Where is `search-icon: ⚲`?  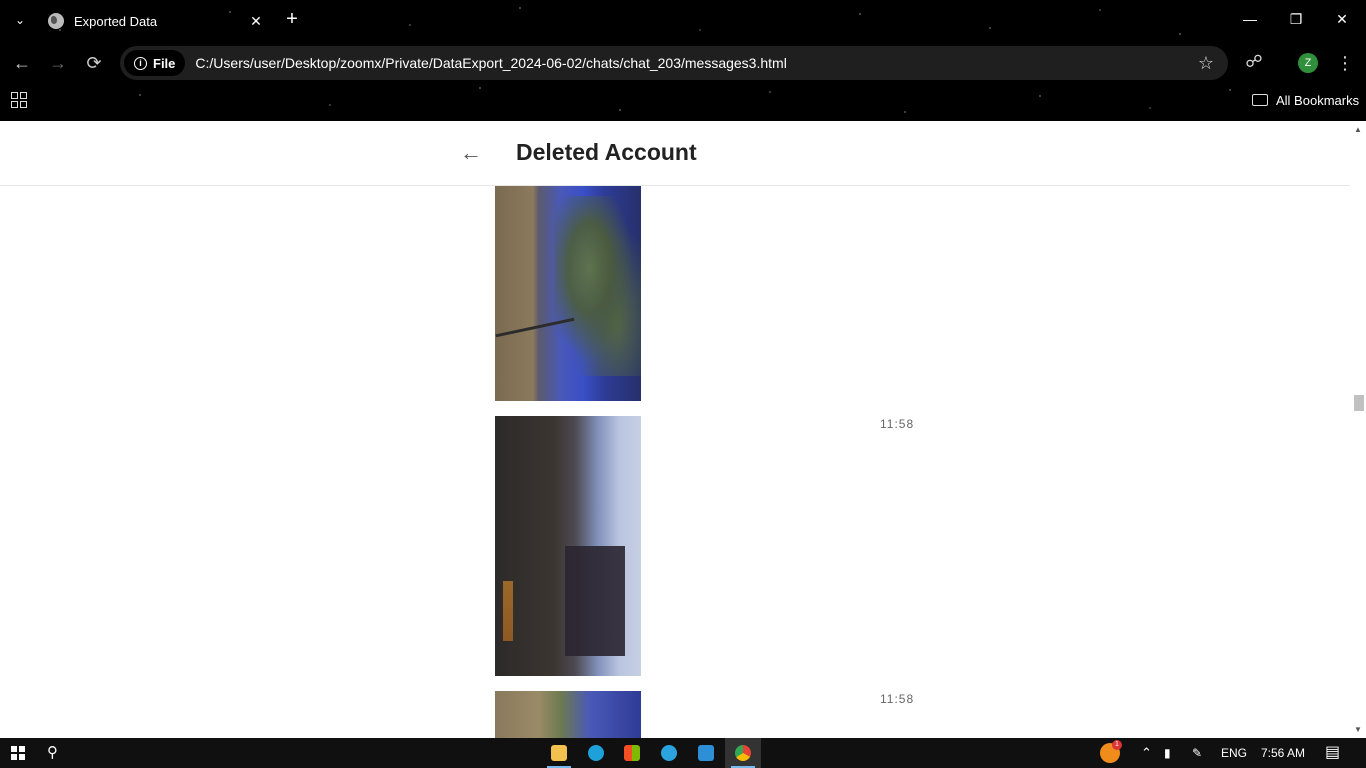
search-icon: ⚲ is located at coordinates (56, 753).